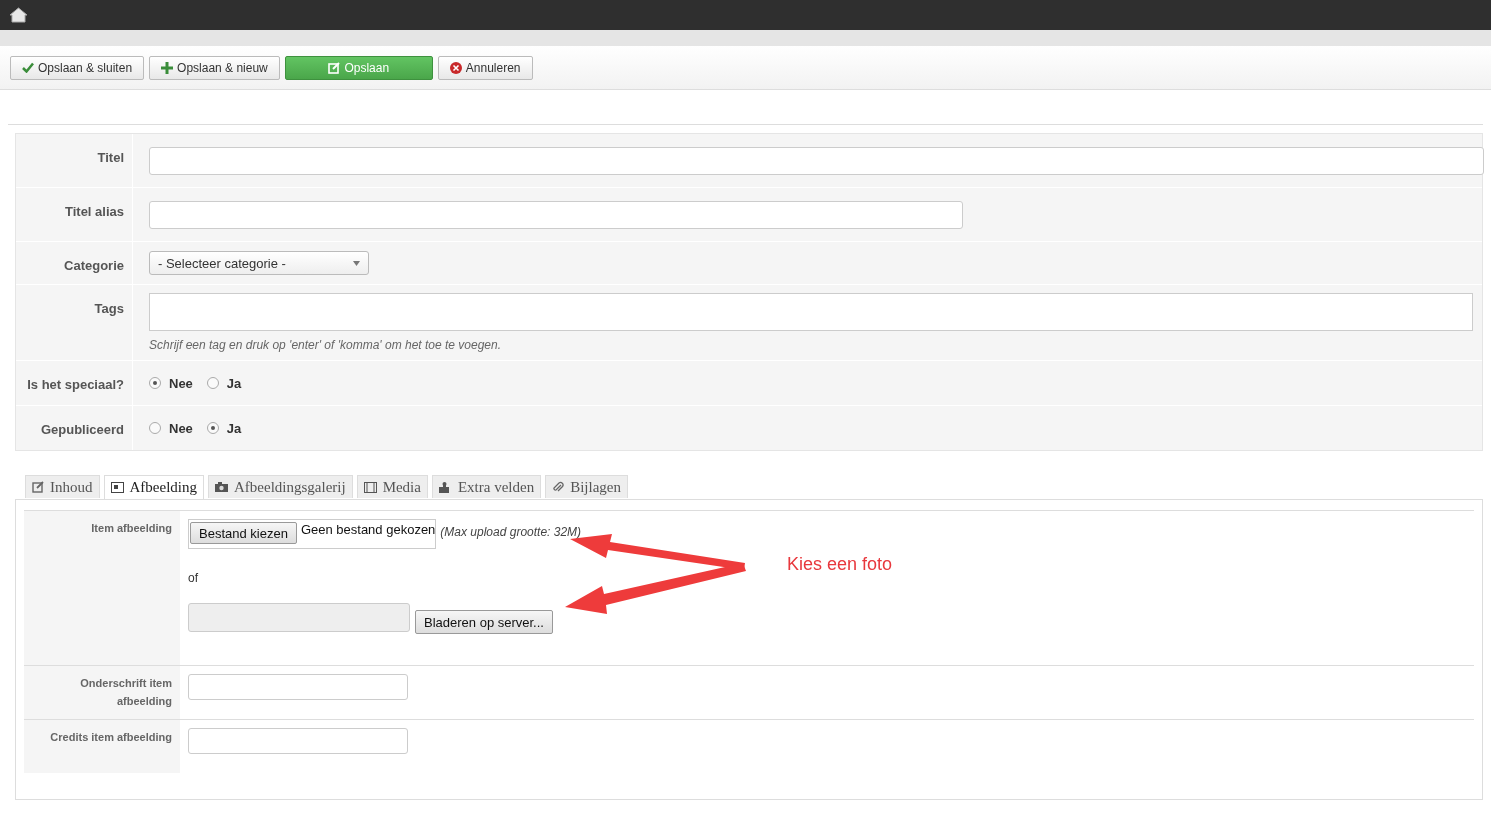  I want to click on field-label: Credits item afbeelding, so click(111, 737).